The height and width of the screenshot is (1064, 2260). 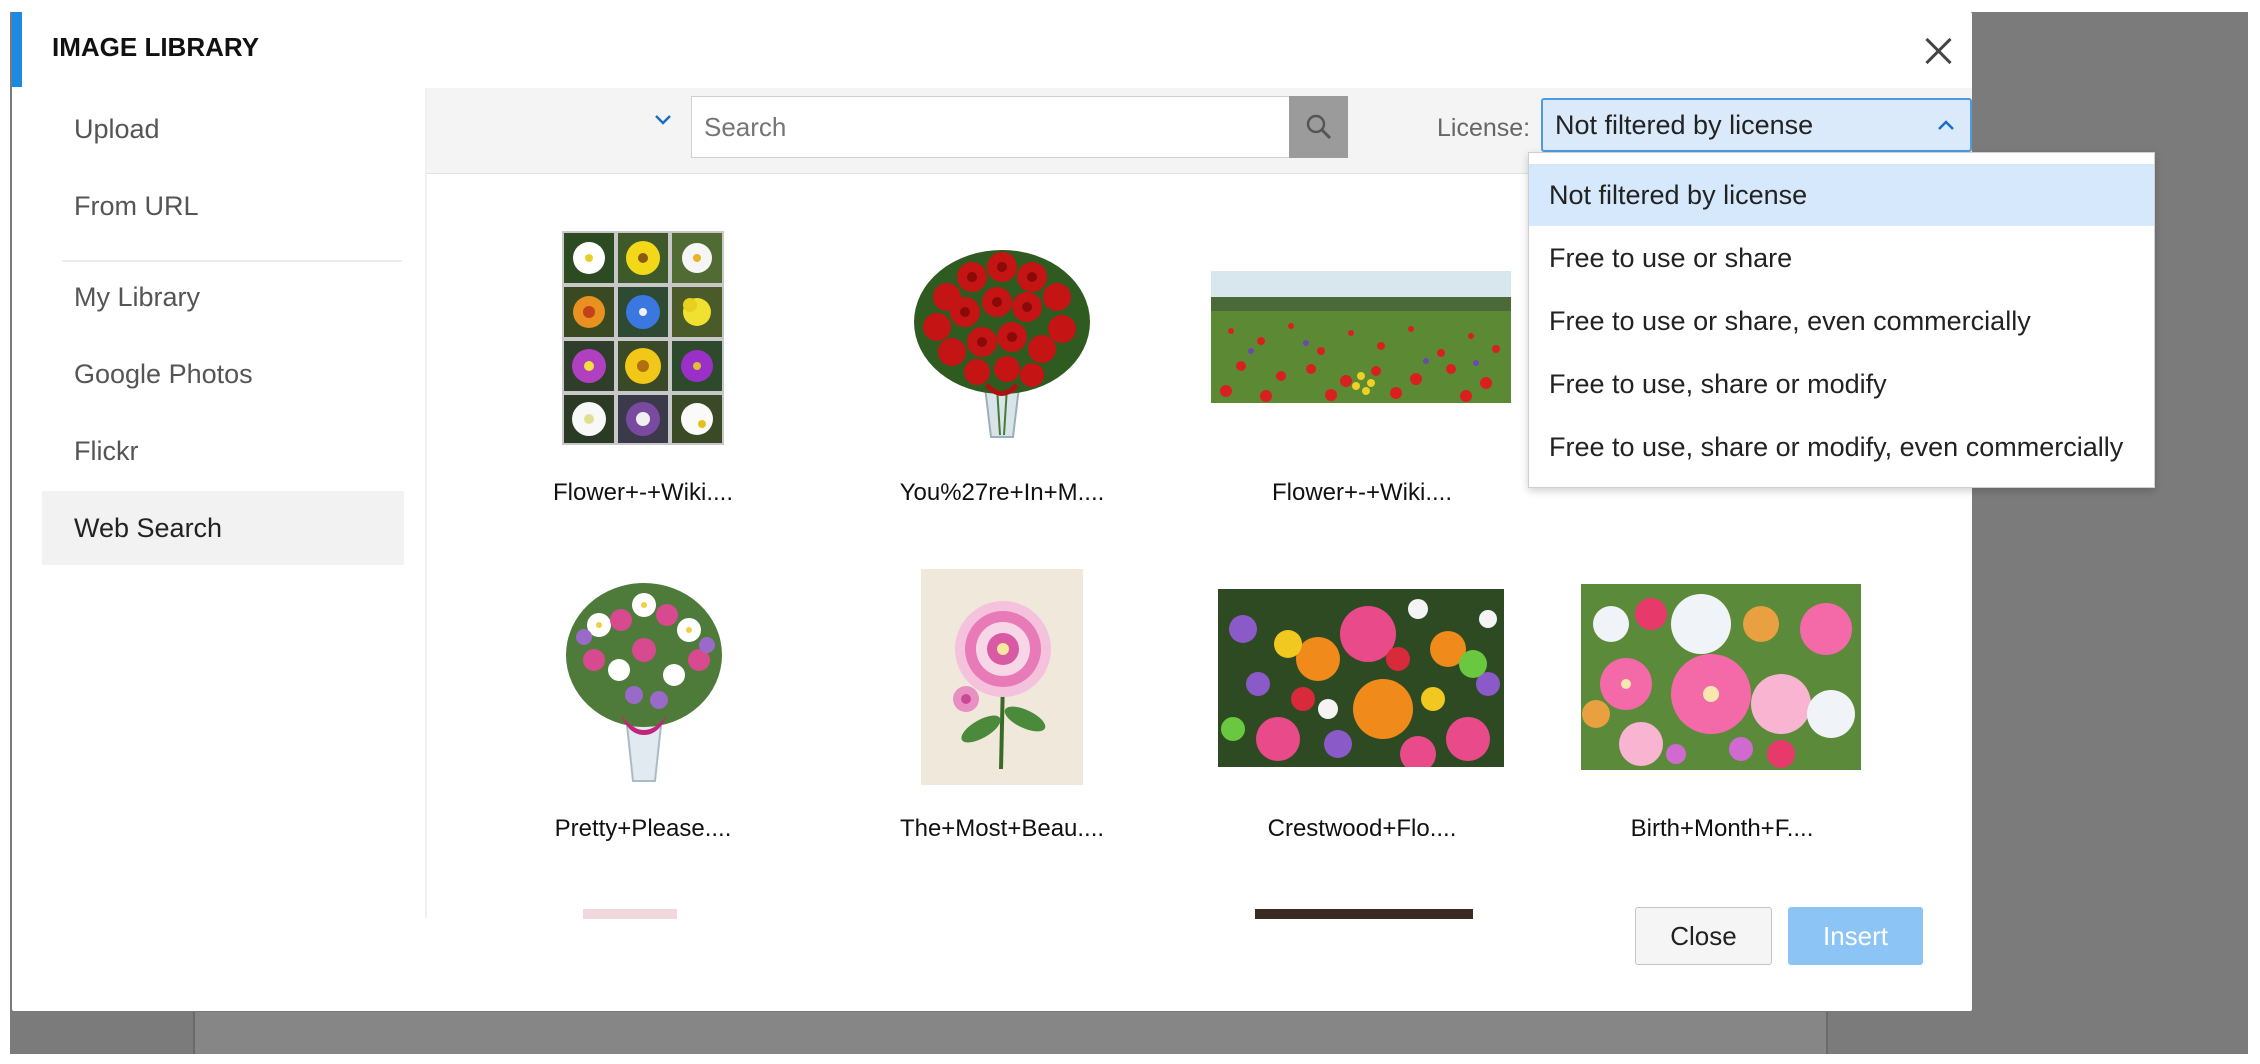 I want to click on license-option-free-use-share: Free to use or share, so click(x=1841, y=258).